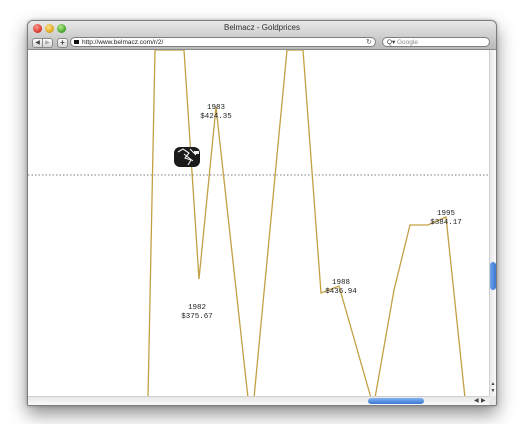 Image resolution: width=520 pixels, height=424 pixels. What do you see at coordinates (215, 108) in the screenshot?
I see `label-year-1983: 1983` at bounding box center [215, 108].